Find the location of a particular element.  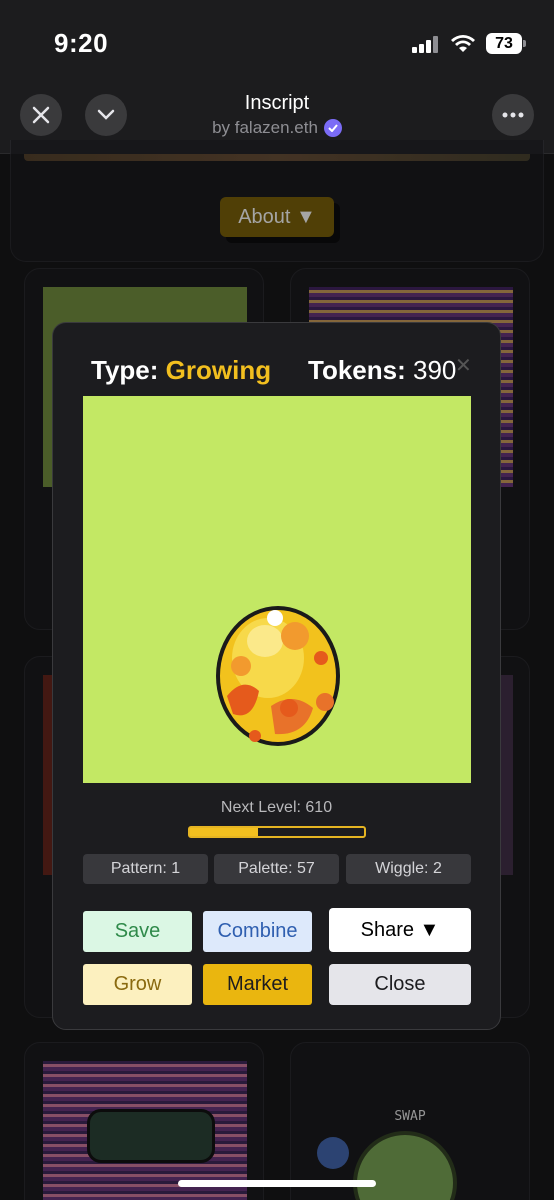

level-progress-bar is located at coordinates (277, 832).